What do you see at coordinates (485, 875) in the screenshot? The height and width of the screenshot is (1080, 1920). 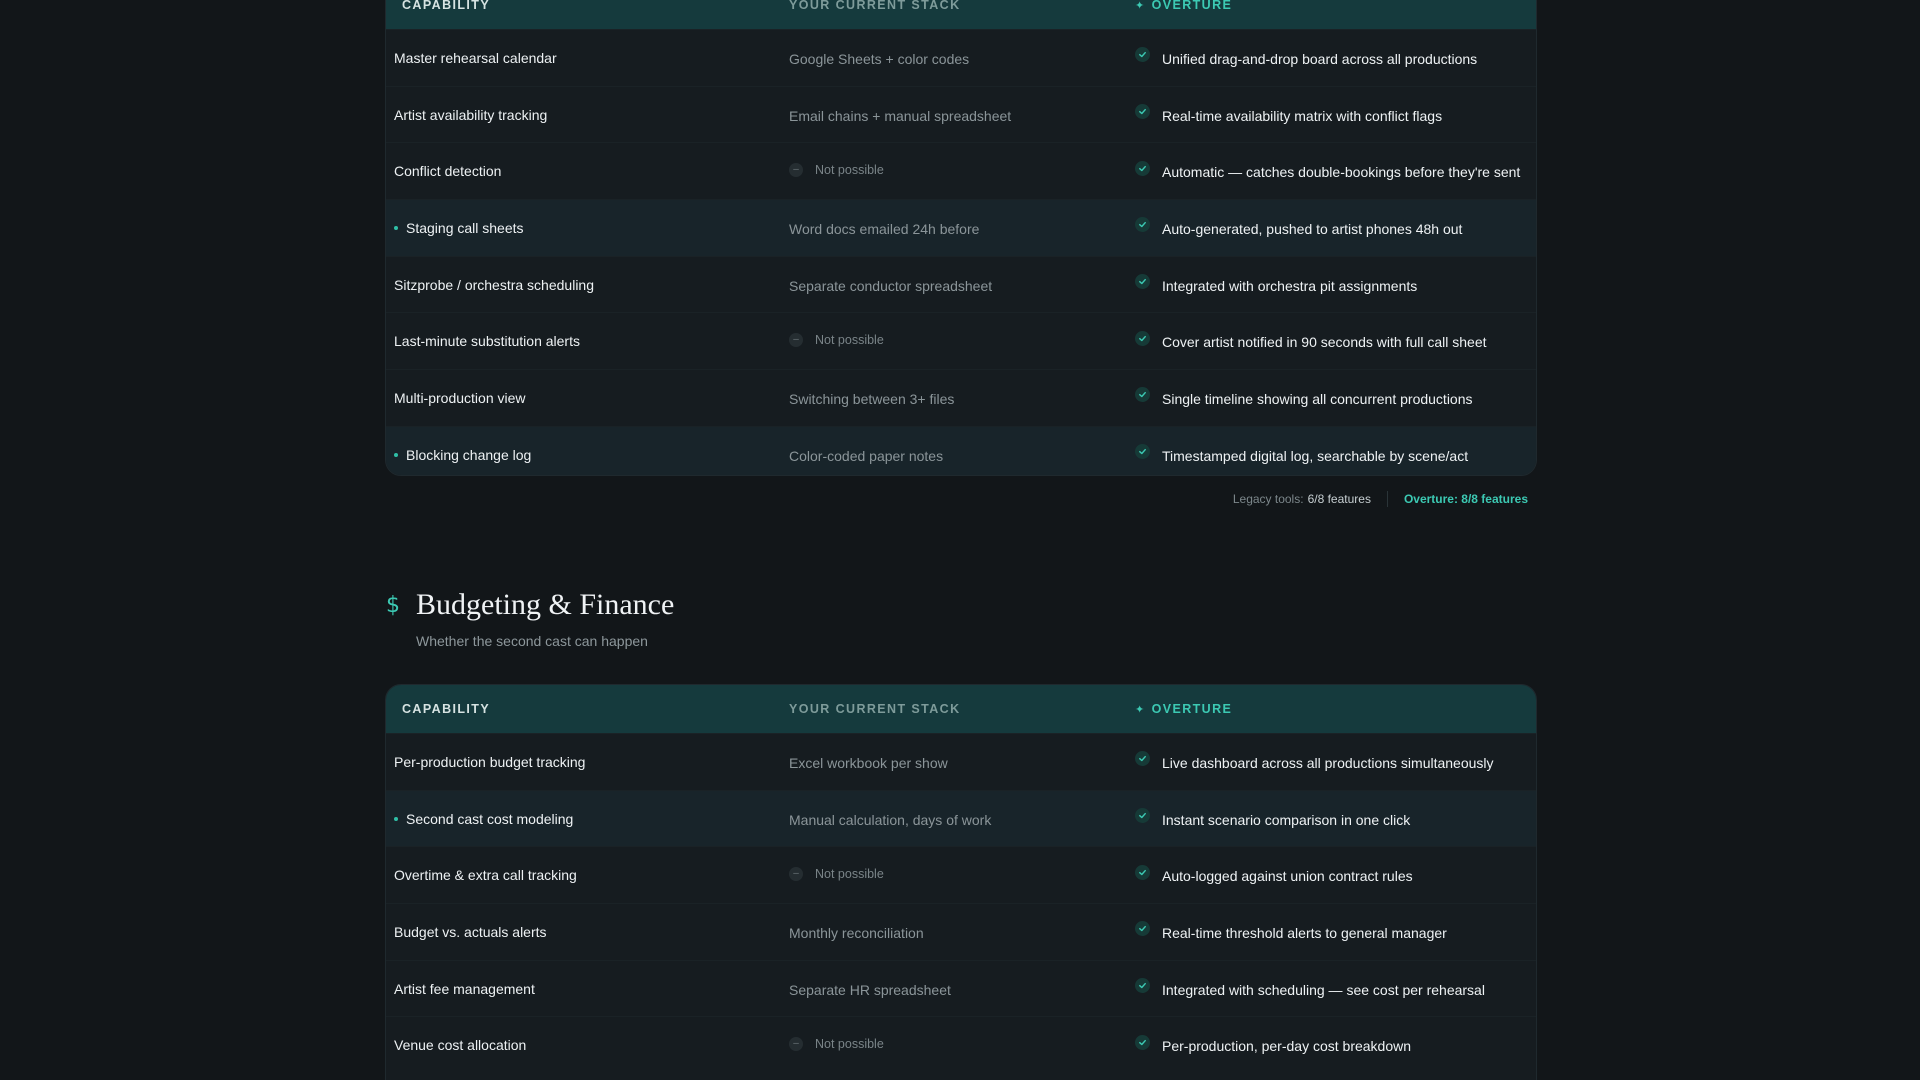 I see `capability-cell: Overtime & extra call tracking` at bounding box center [485, 875].